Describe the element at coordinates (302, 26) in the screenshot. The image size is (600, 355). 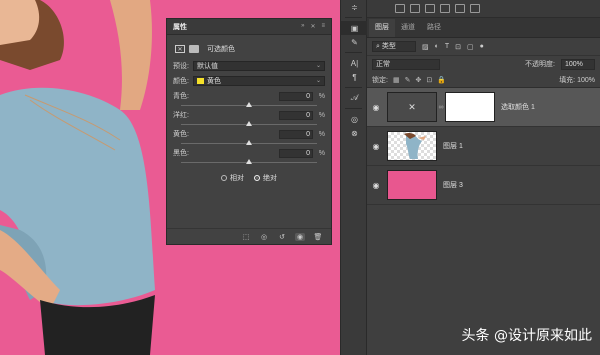
I see `collapse-icon: »` at that location.